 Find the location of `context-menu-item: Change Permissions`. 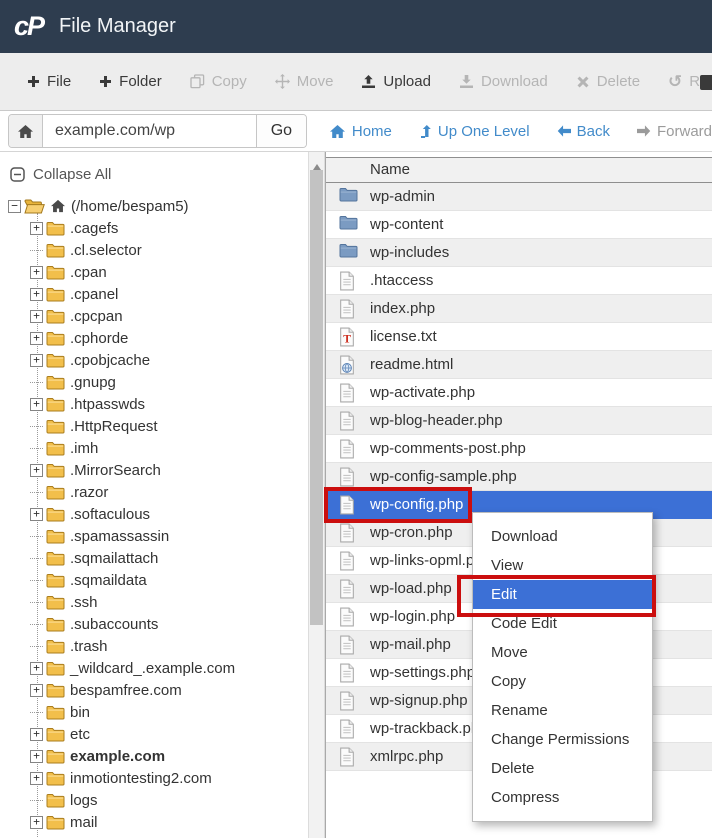

context-menu-item: Change Permissions is located at coordinates (562, 739).